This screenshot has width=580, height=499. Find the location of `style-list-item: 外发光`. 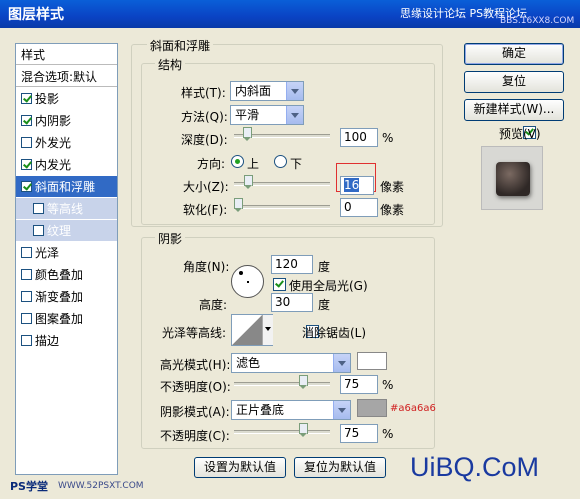

style-list-item: 外发光 is located at coordinates (66, 142).